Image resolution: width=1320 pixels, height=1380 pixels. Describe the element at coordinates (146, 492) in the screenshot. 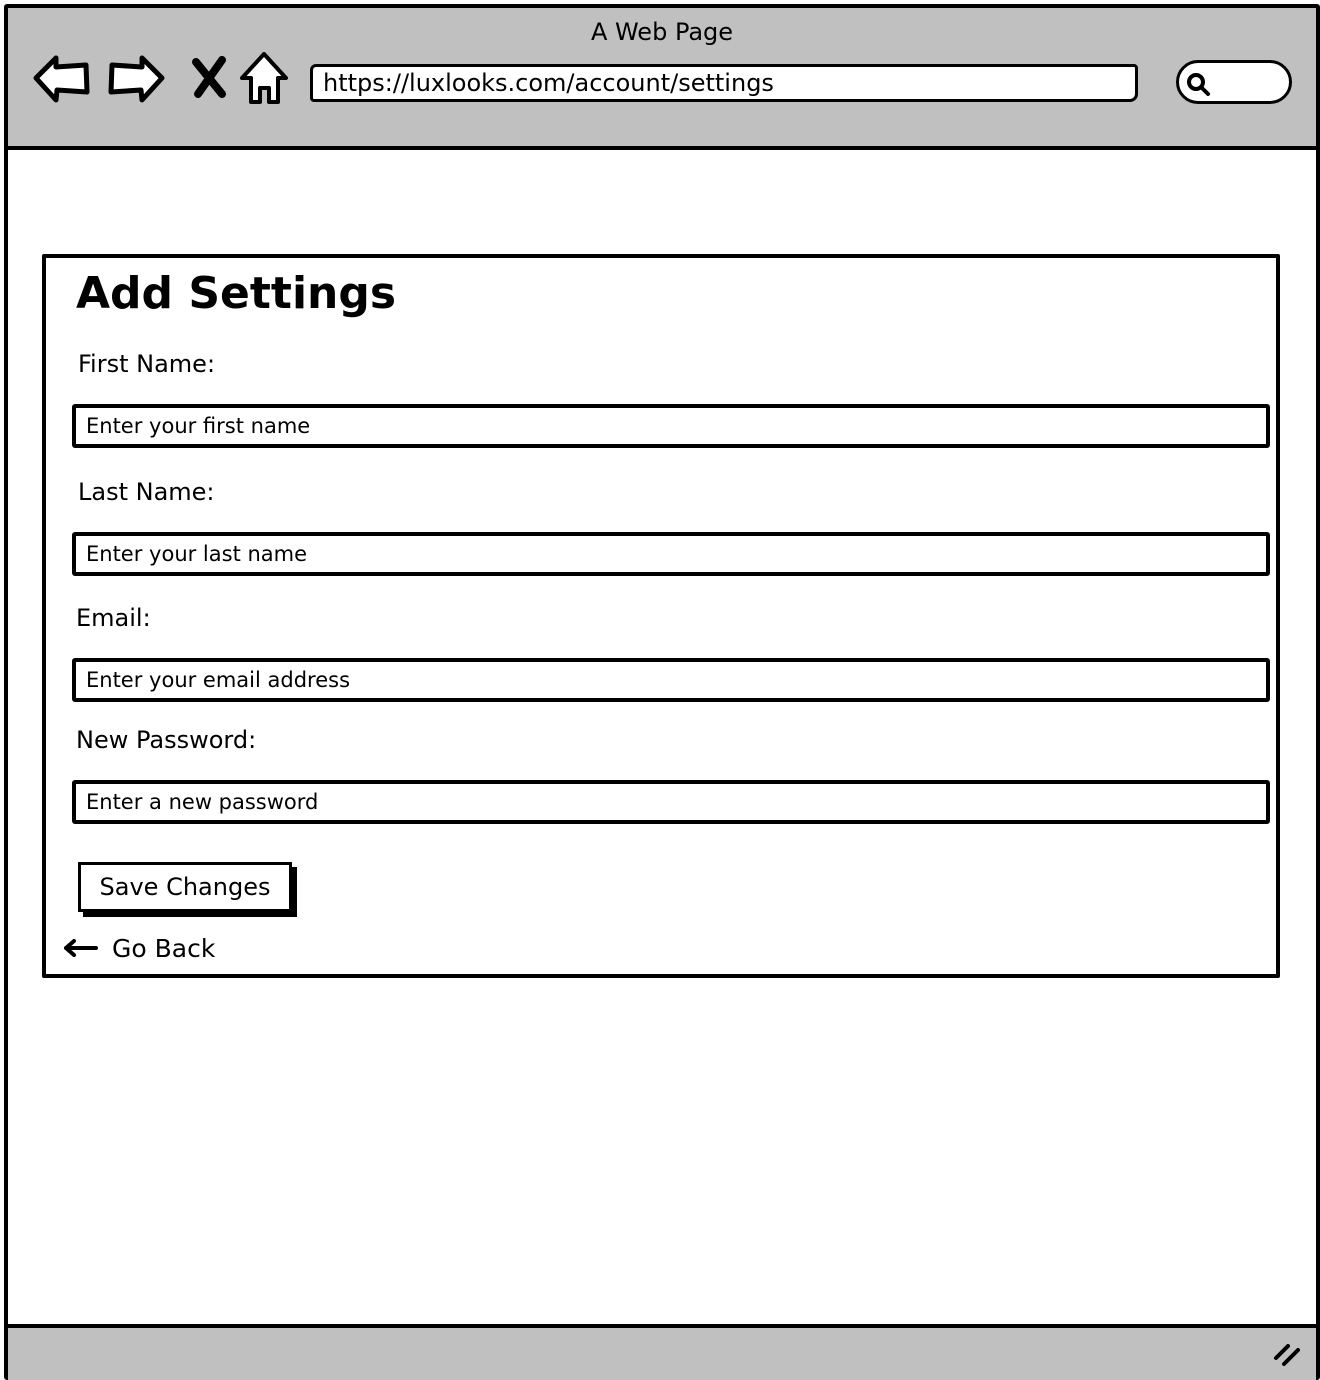

I see `last-name-label: Last Name:` at that location.